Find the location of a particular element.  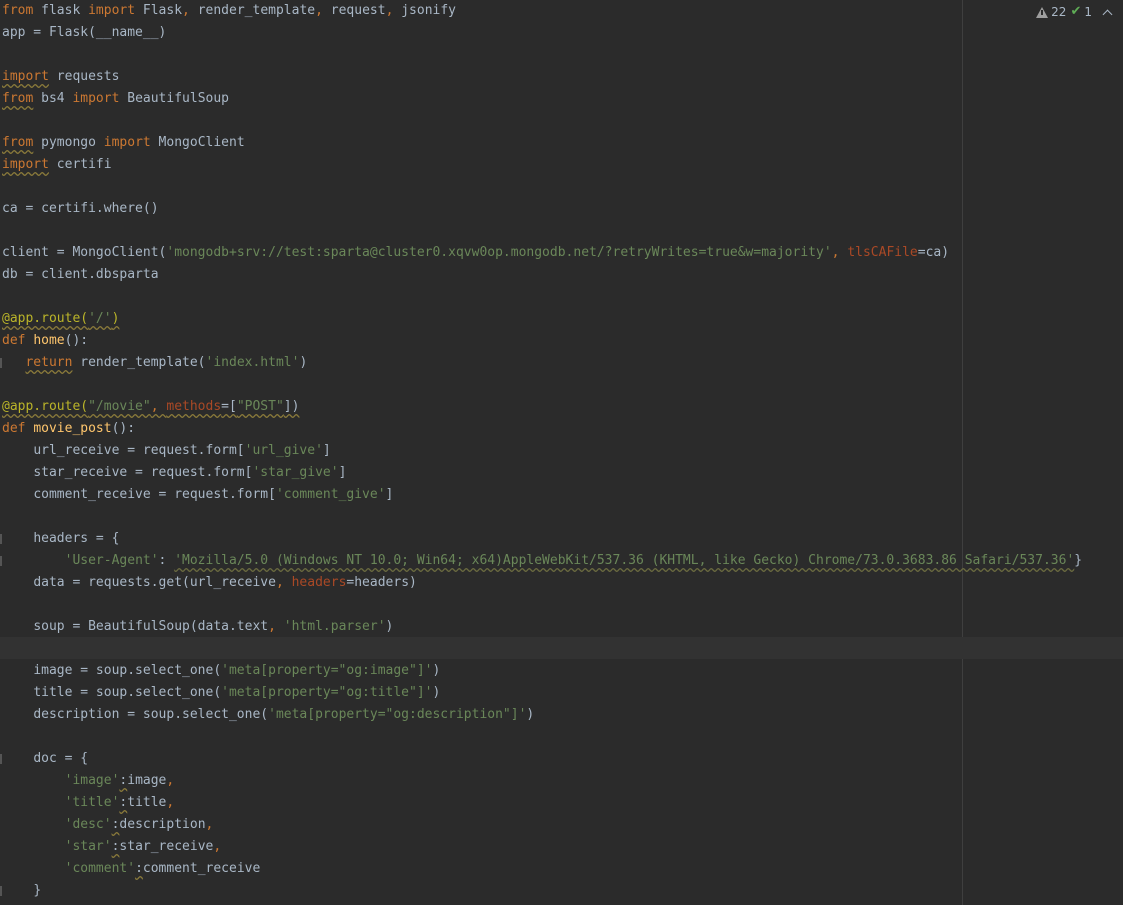

code-token: methods is located at coordinates (194, 406).